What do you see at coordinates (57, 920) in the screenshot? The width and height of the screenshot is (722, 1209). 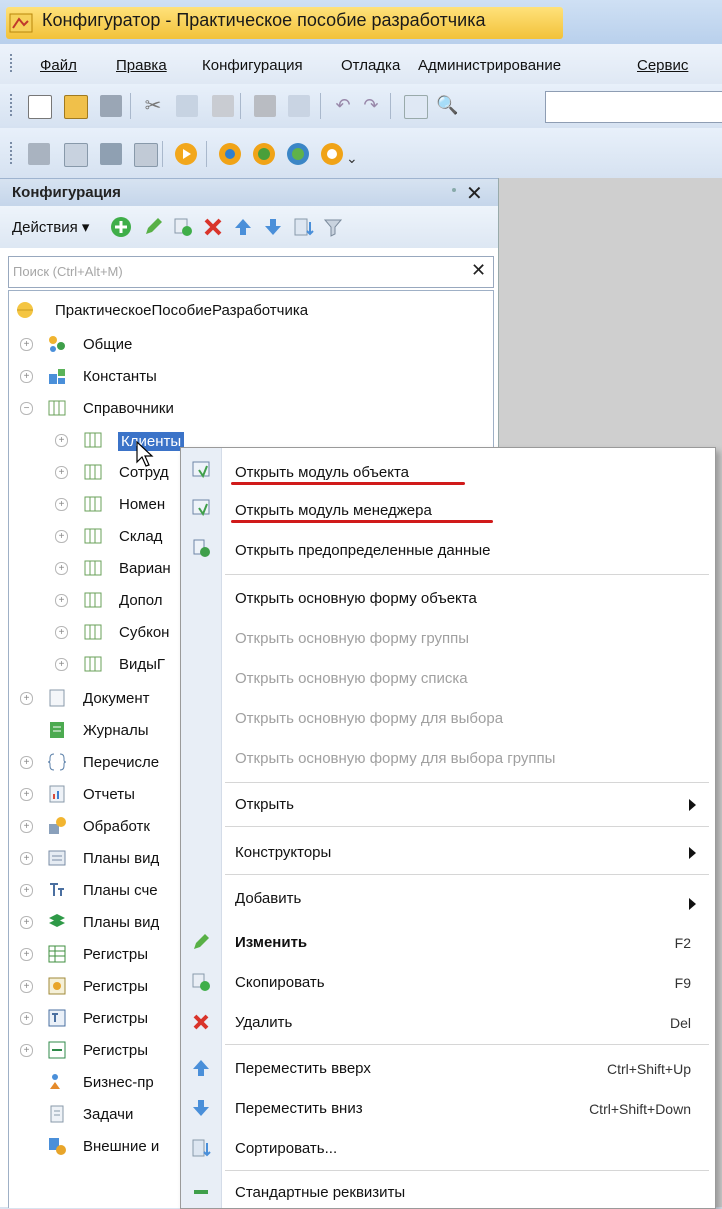 I see `chart-of-calc-types-icon` at bounding box center [57, 920].